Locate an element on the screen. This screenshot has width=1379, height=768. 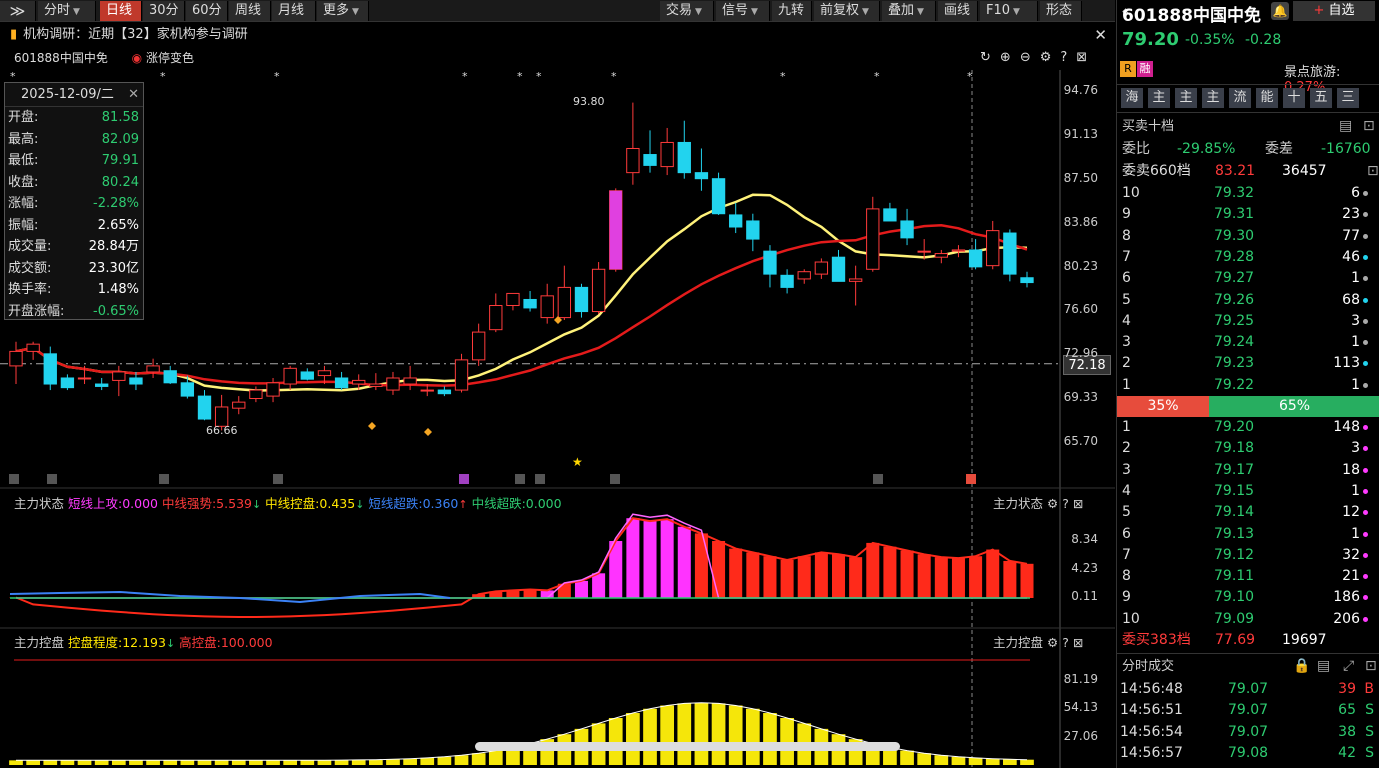
menu-trade: 交易 ▼ is located at coordinates (687, 11).